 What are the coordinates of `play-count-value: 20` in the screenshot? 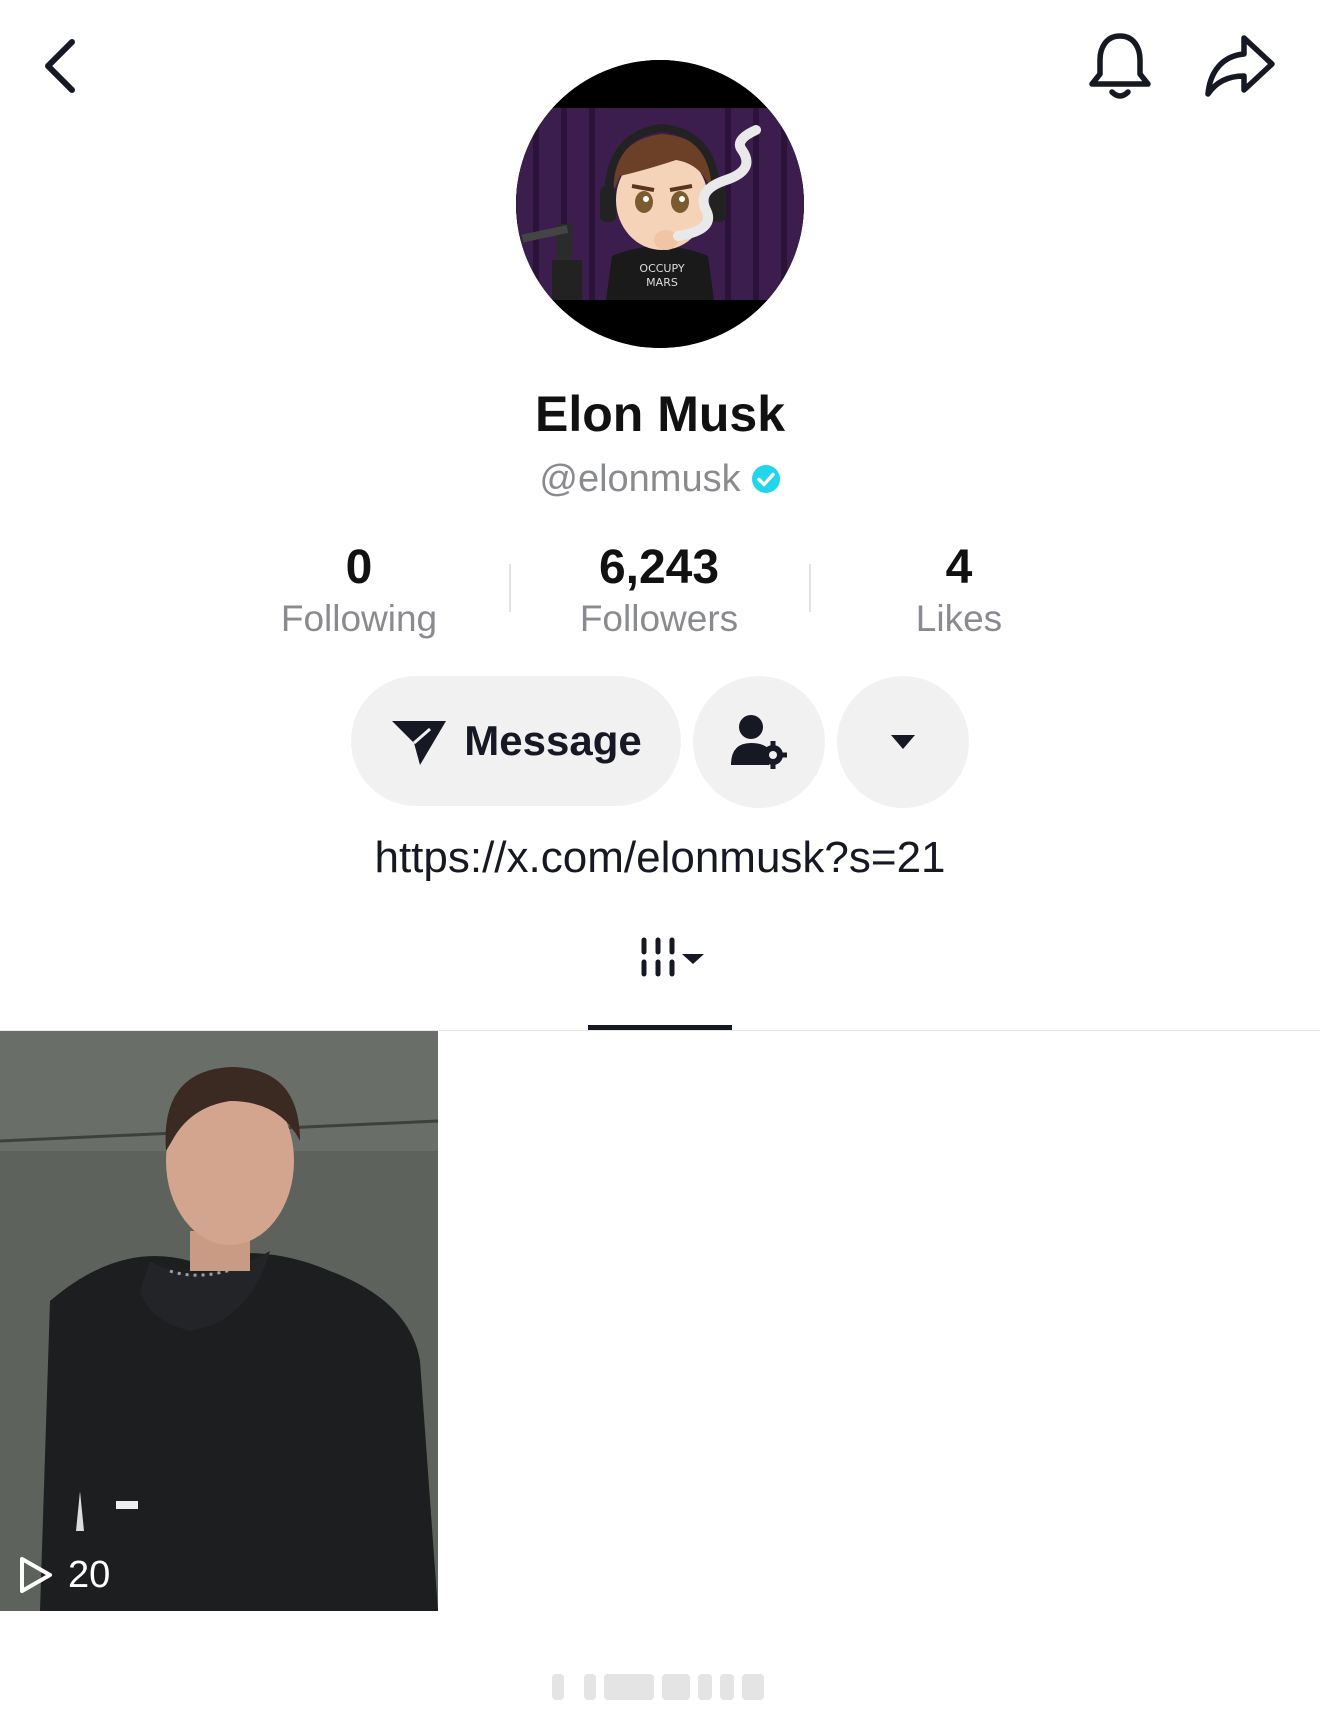 It's located at (89, 1575).